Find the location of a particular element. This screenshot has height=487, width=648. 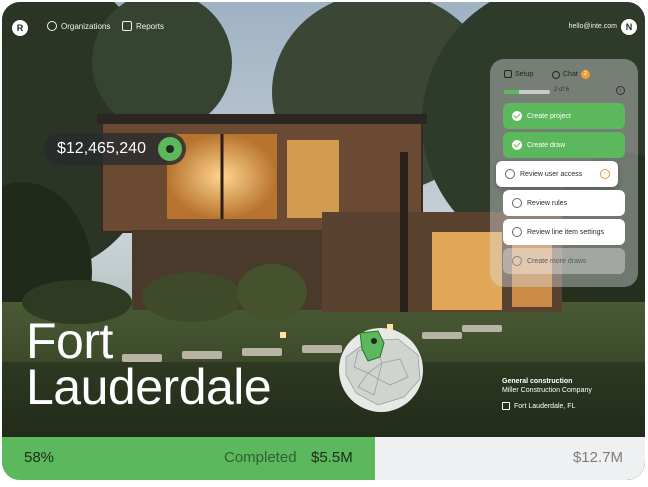

step-create-more-draws: Create more draws is located at coordinates (564, 261).